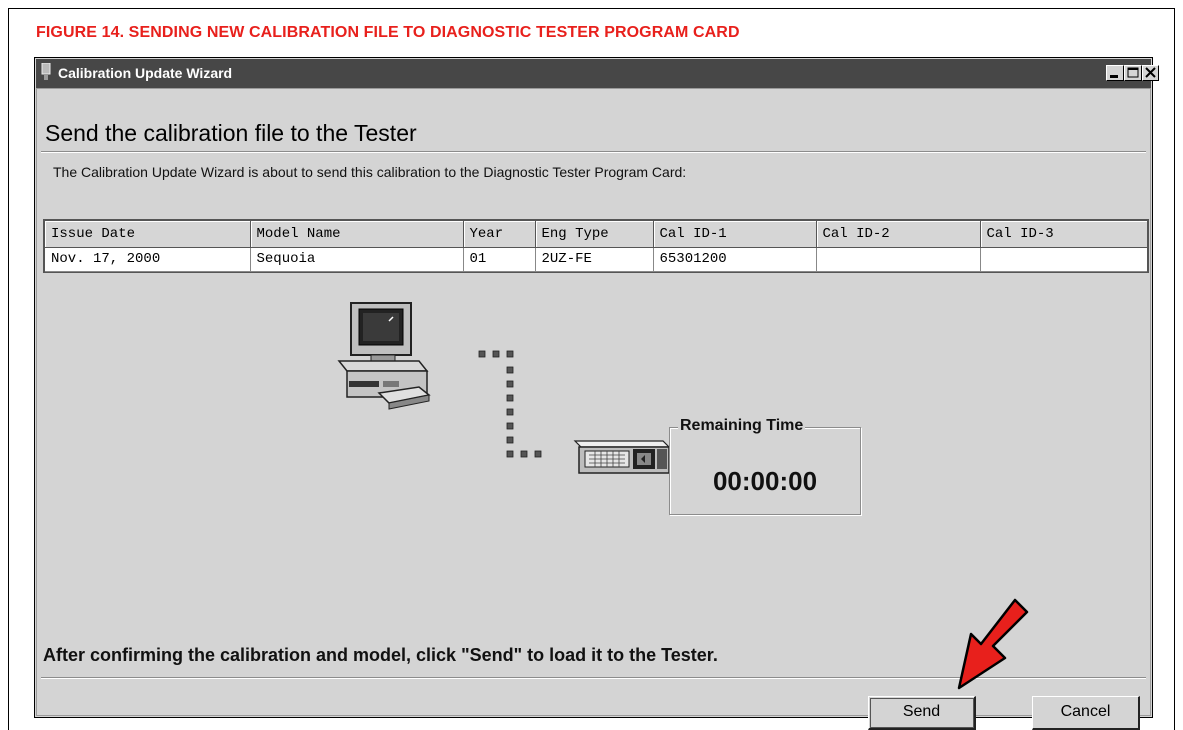 This screenshot has height=730, width=1183. I want to click on send-button: Send, so click(922, 713).